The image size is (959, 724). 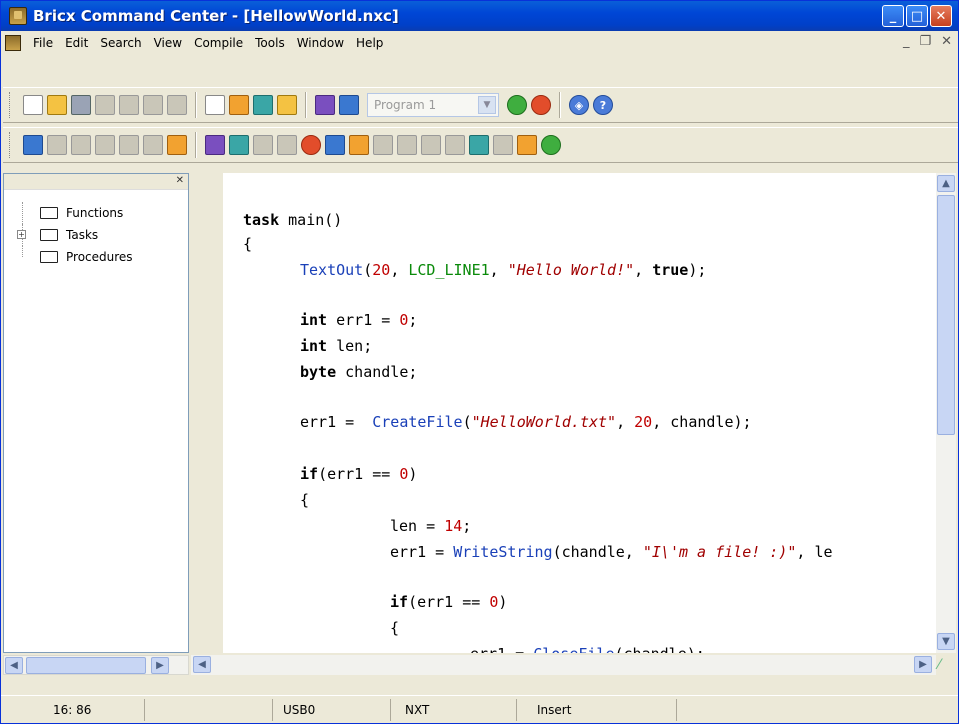 What do you see at coordinates (105, 145) in the screenshot?
I see `copy-icon` at bounding box center [105, 145].